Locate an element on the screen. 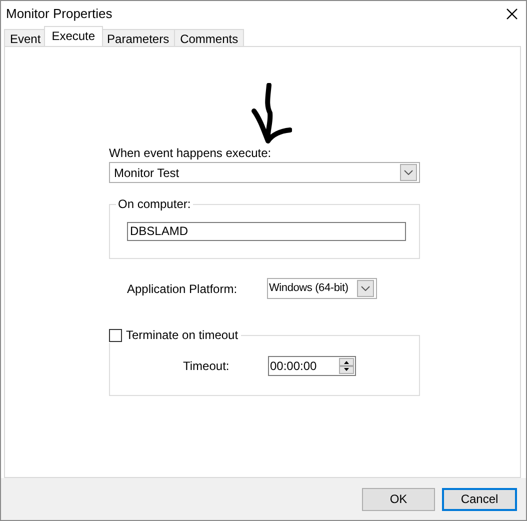 The width and height of the screenshot is (527, 521). tab: Event is located at coordinates (25, 37).